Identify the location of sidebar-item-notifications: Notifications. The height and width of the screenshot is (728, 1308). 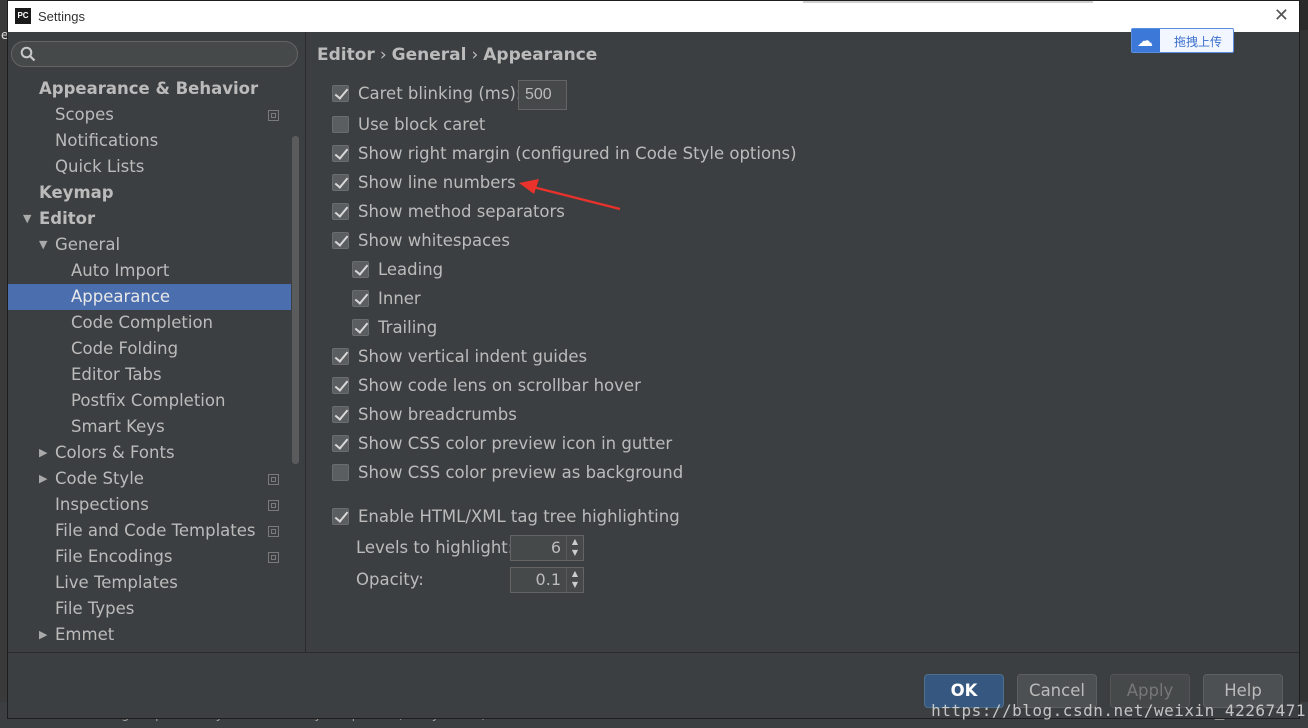
(149, 141).